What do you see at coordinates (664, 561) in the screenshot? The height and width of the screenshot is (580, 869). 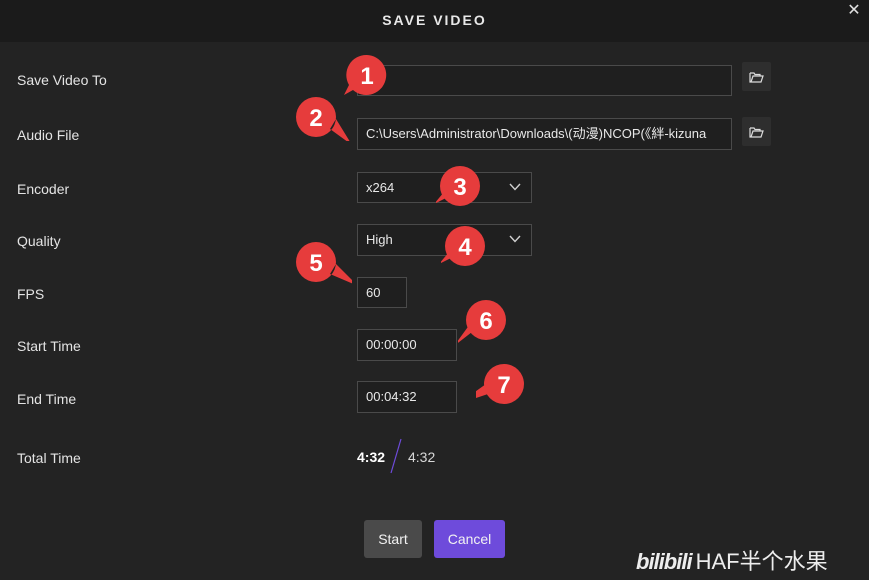 I see `bilibili-logo: bilibili` at bounding box center [664, 561].